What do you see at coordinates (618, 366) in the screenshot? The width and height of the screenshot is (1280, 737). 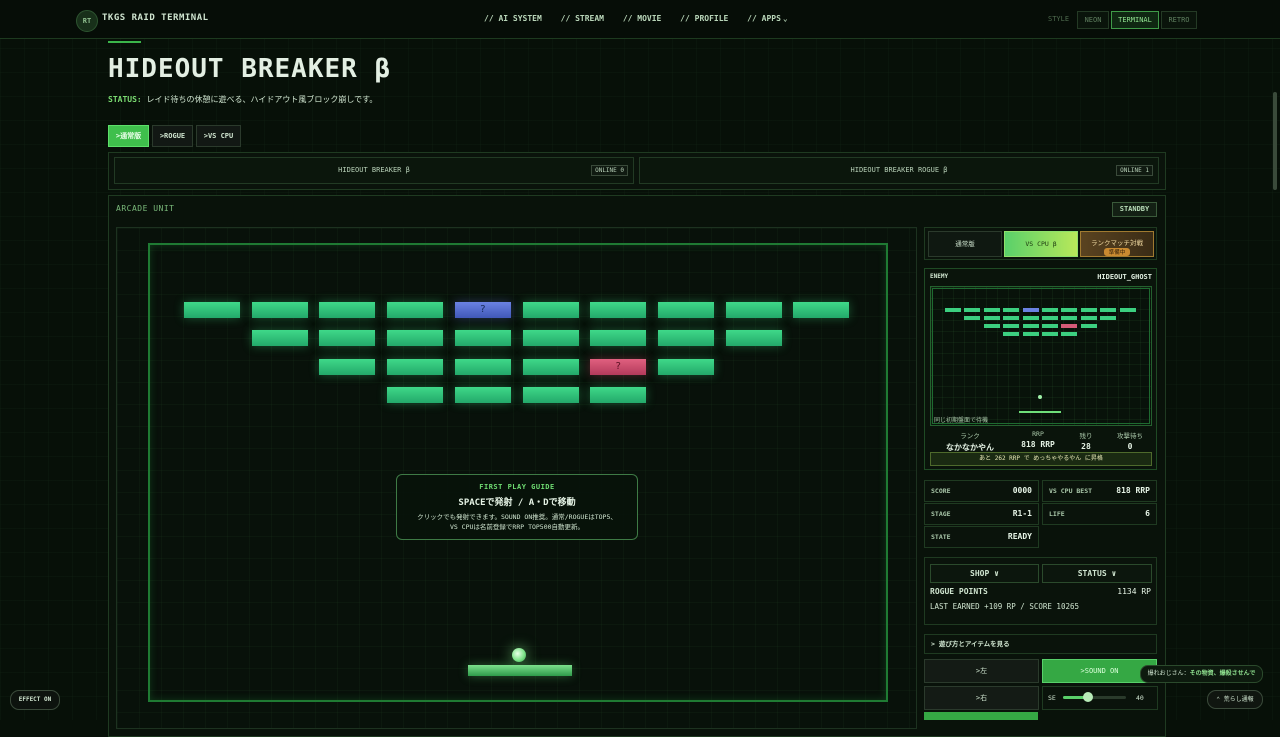 I see `mystery-brick: ?` at bounding box center [618, 366].